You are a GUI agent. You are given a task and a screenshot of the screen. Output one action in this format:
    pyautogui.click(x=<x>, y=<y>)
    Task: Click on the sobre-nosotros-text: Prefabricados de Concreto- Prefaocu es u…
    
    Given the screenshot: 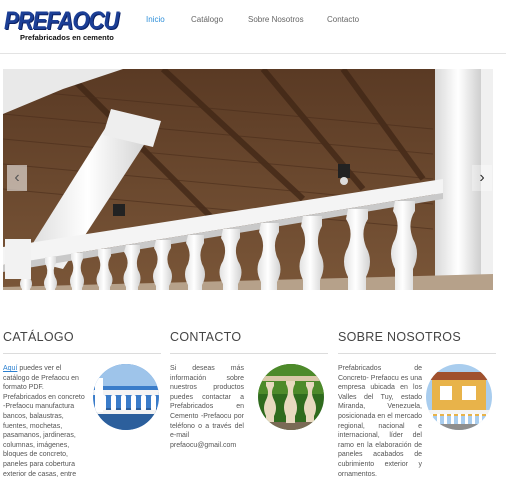 What is the action you would take?
    pyautogui.click(x=380, y=421)
    